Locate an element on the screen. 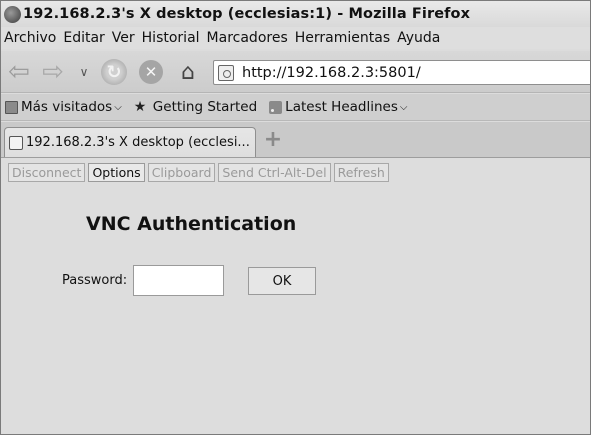 The image size is (591, 435). bookmark-label: Getting Started is located at coordinates (205, 107).